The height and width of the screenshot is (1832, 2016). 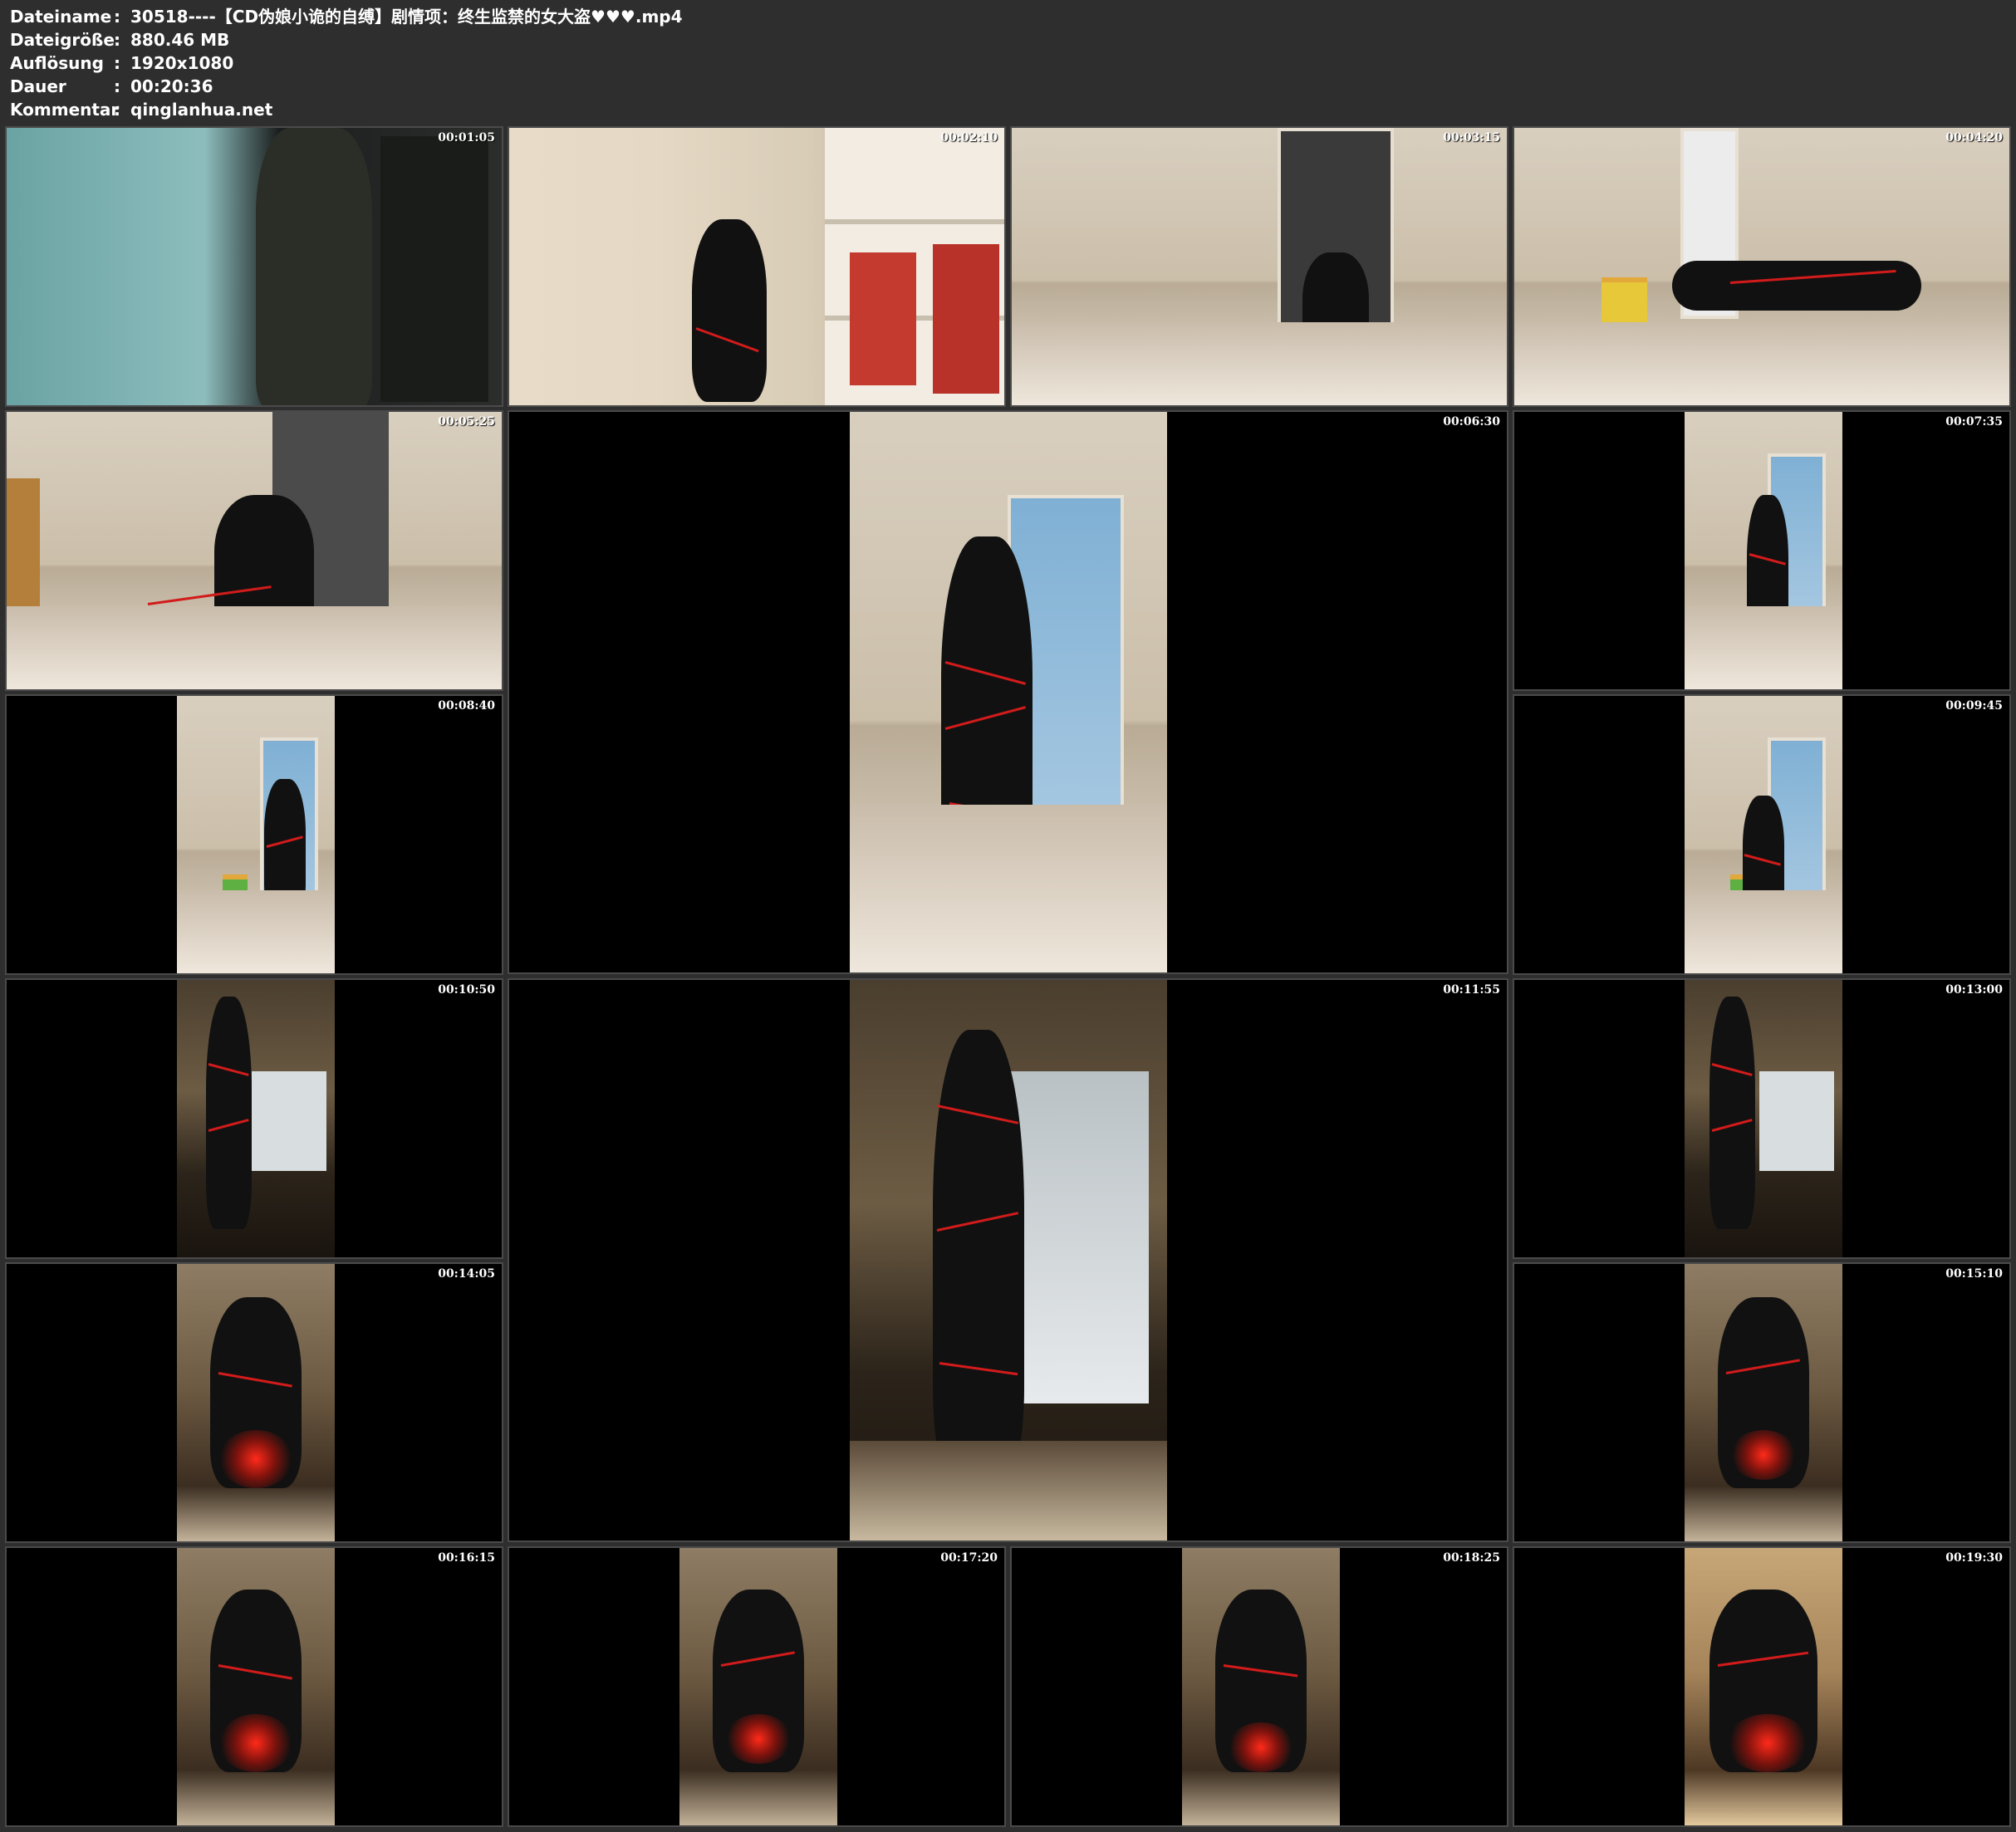 I want to click on timestamp: 00:01:05, so click(x=467, y=138).